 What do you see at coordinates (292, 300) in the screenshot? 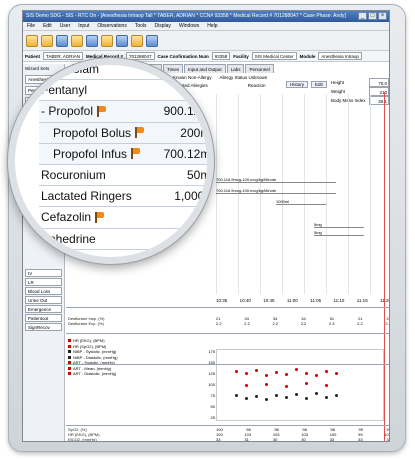
I see `time-label: 11:00` at bounding box center [292, 300].